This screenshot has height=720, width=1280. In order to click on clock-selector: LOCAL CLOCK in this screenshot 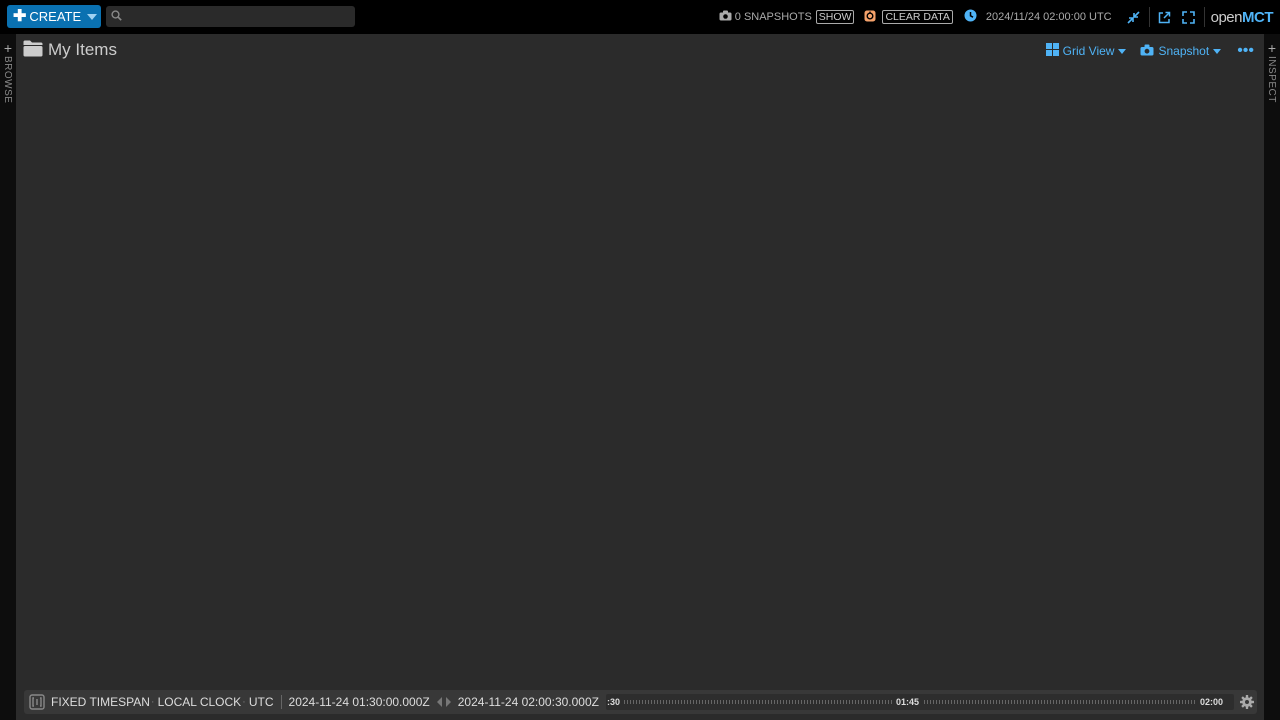, I will do `click(200, 702)`.